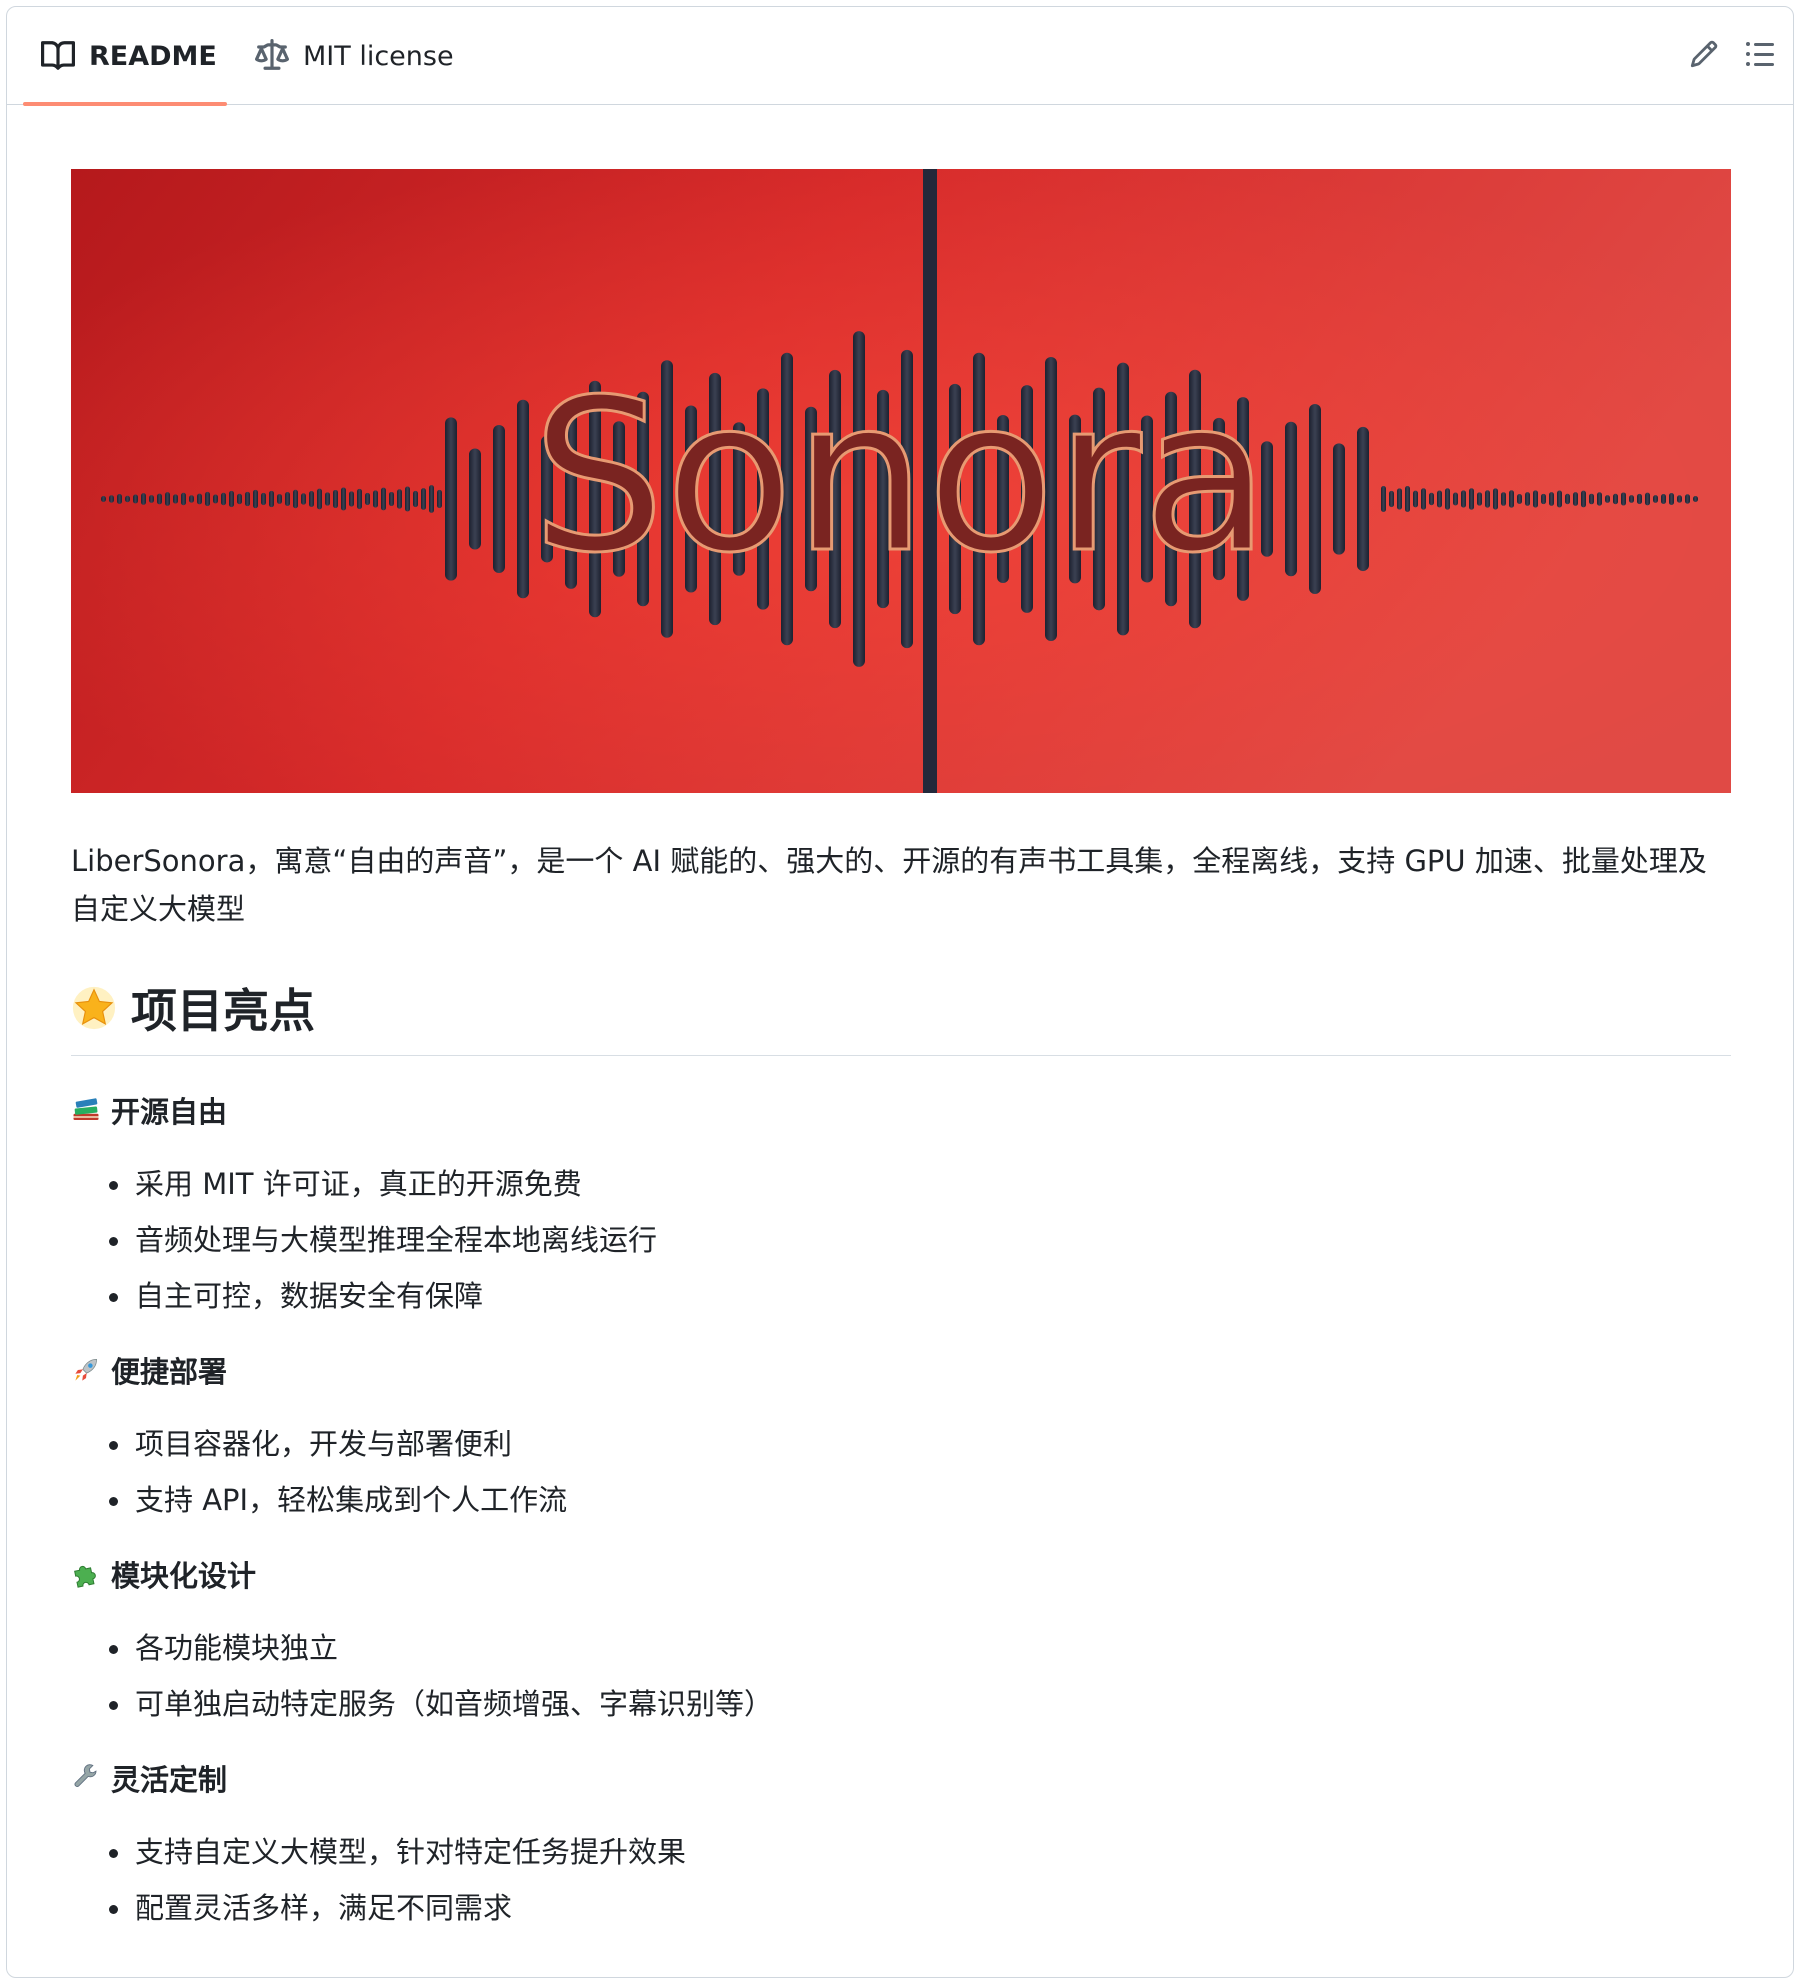 This screenshot has height=1978, width=1800. Describe the element at coordinates (86, 1370) in the screenshot. I see `rocket-icon` at that location.